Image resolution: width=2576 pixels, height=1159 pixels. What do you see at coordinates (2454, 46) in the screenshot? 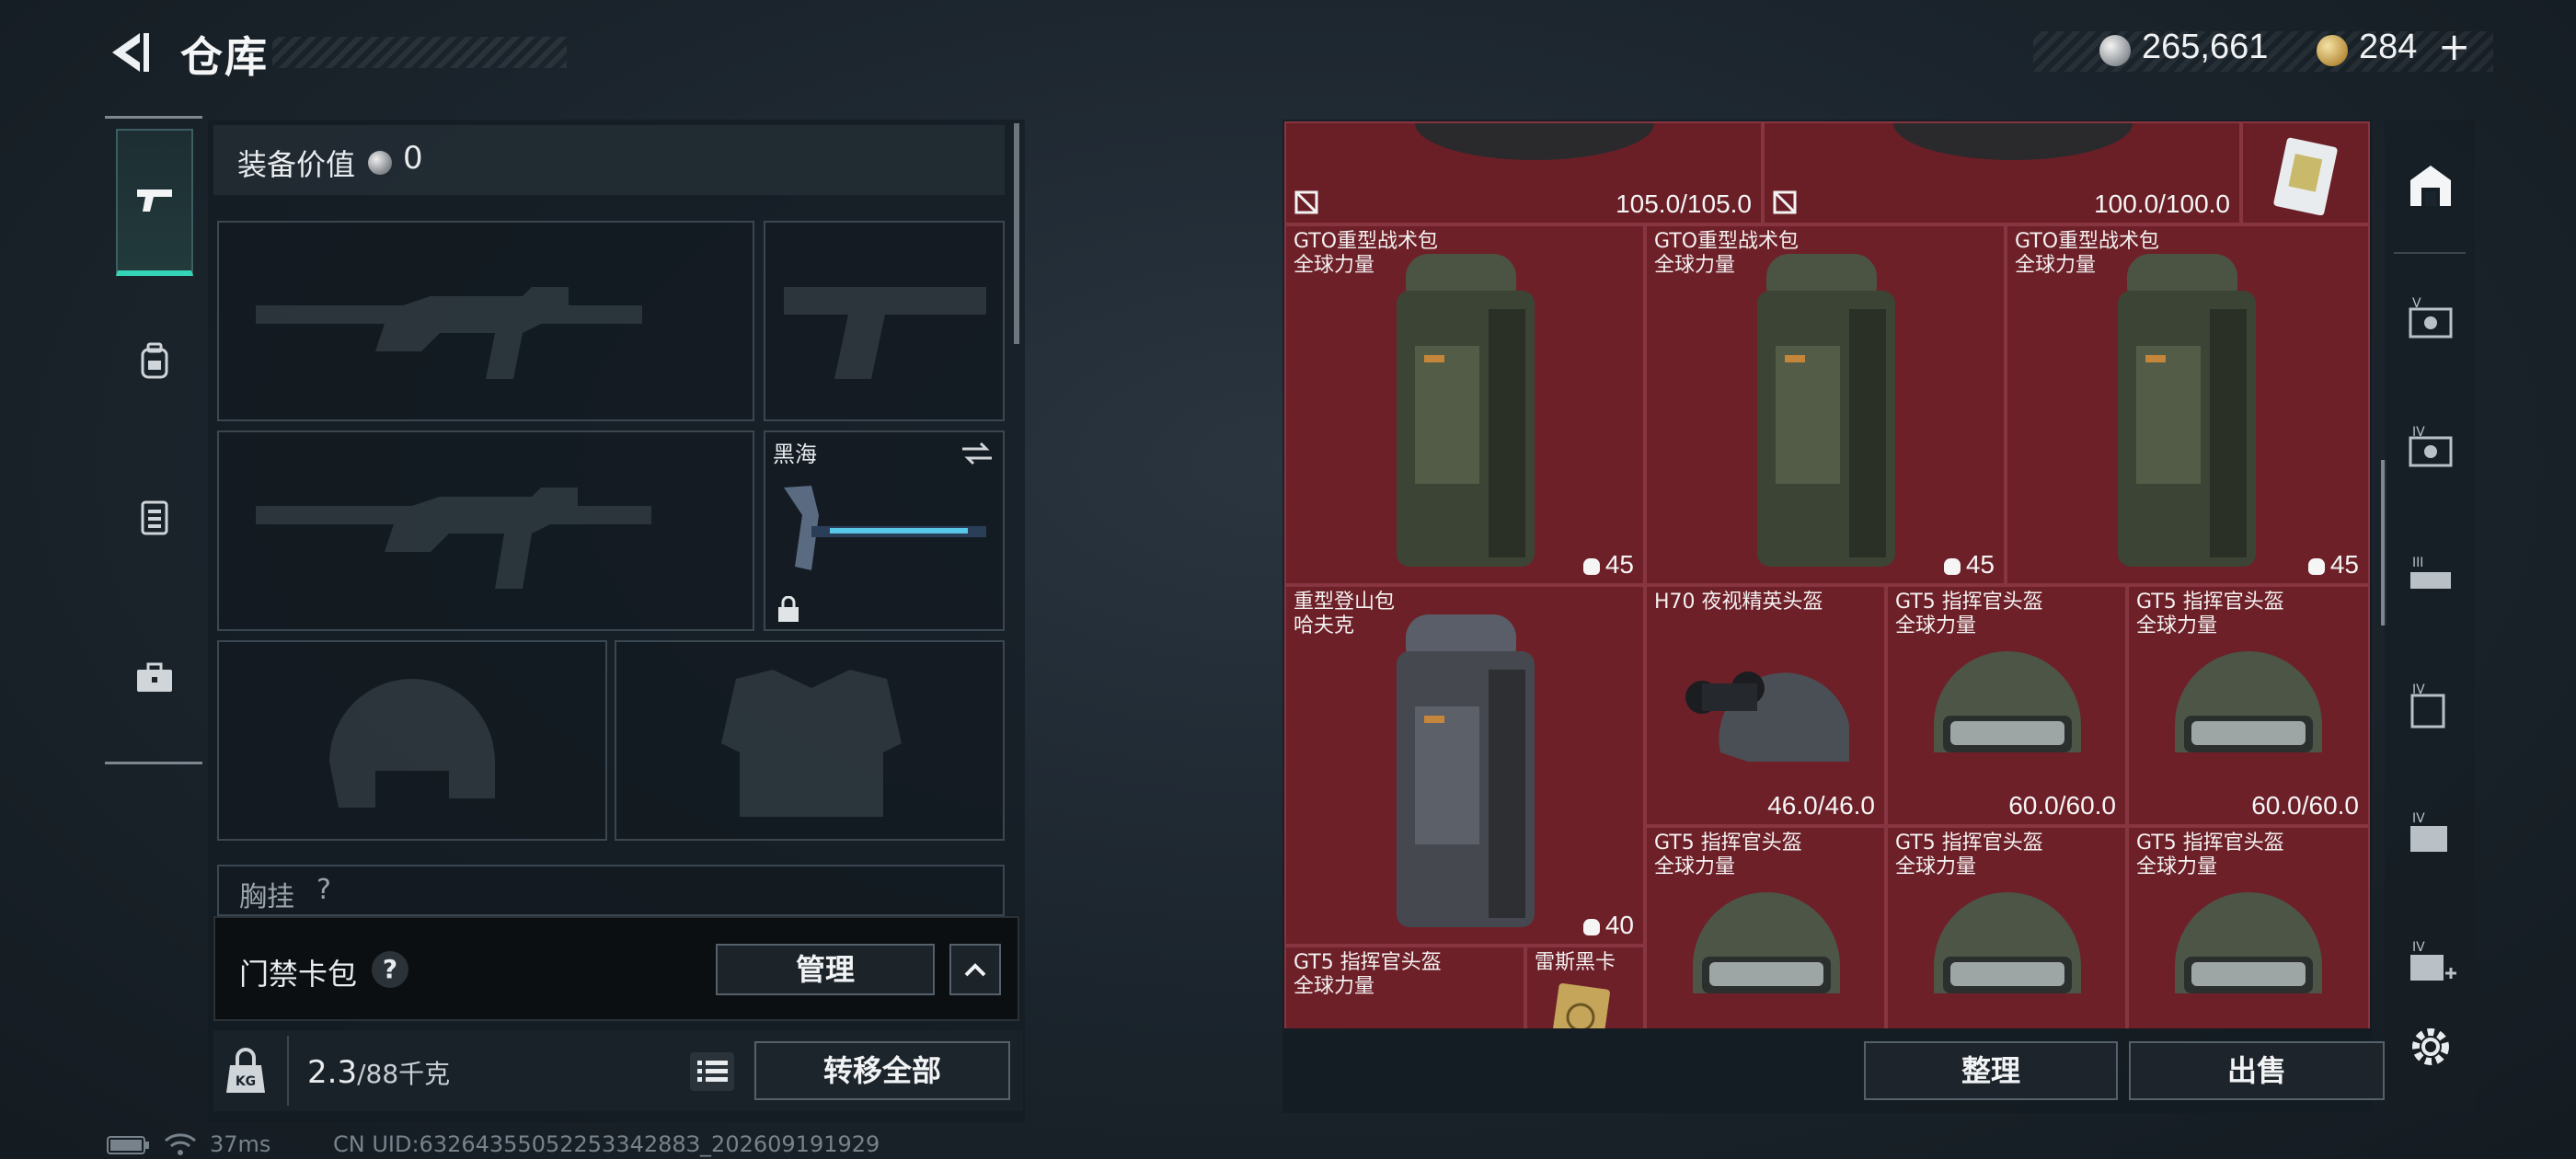
I see `add-currency-button: +` at bounding box center [2454, 46].